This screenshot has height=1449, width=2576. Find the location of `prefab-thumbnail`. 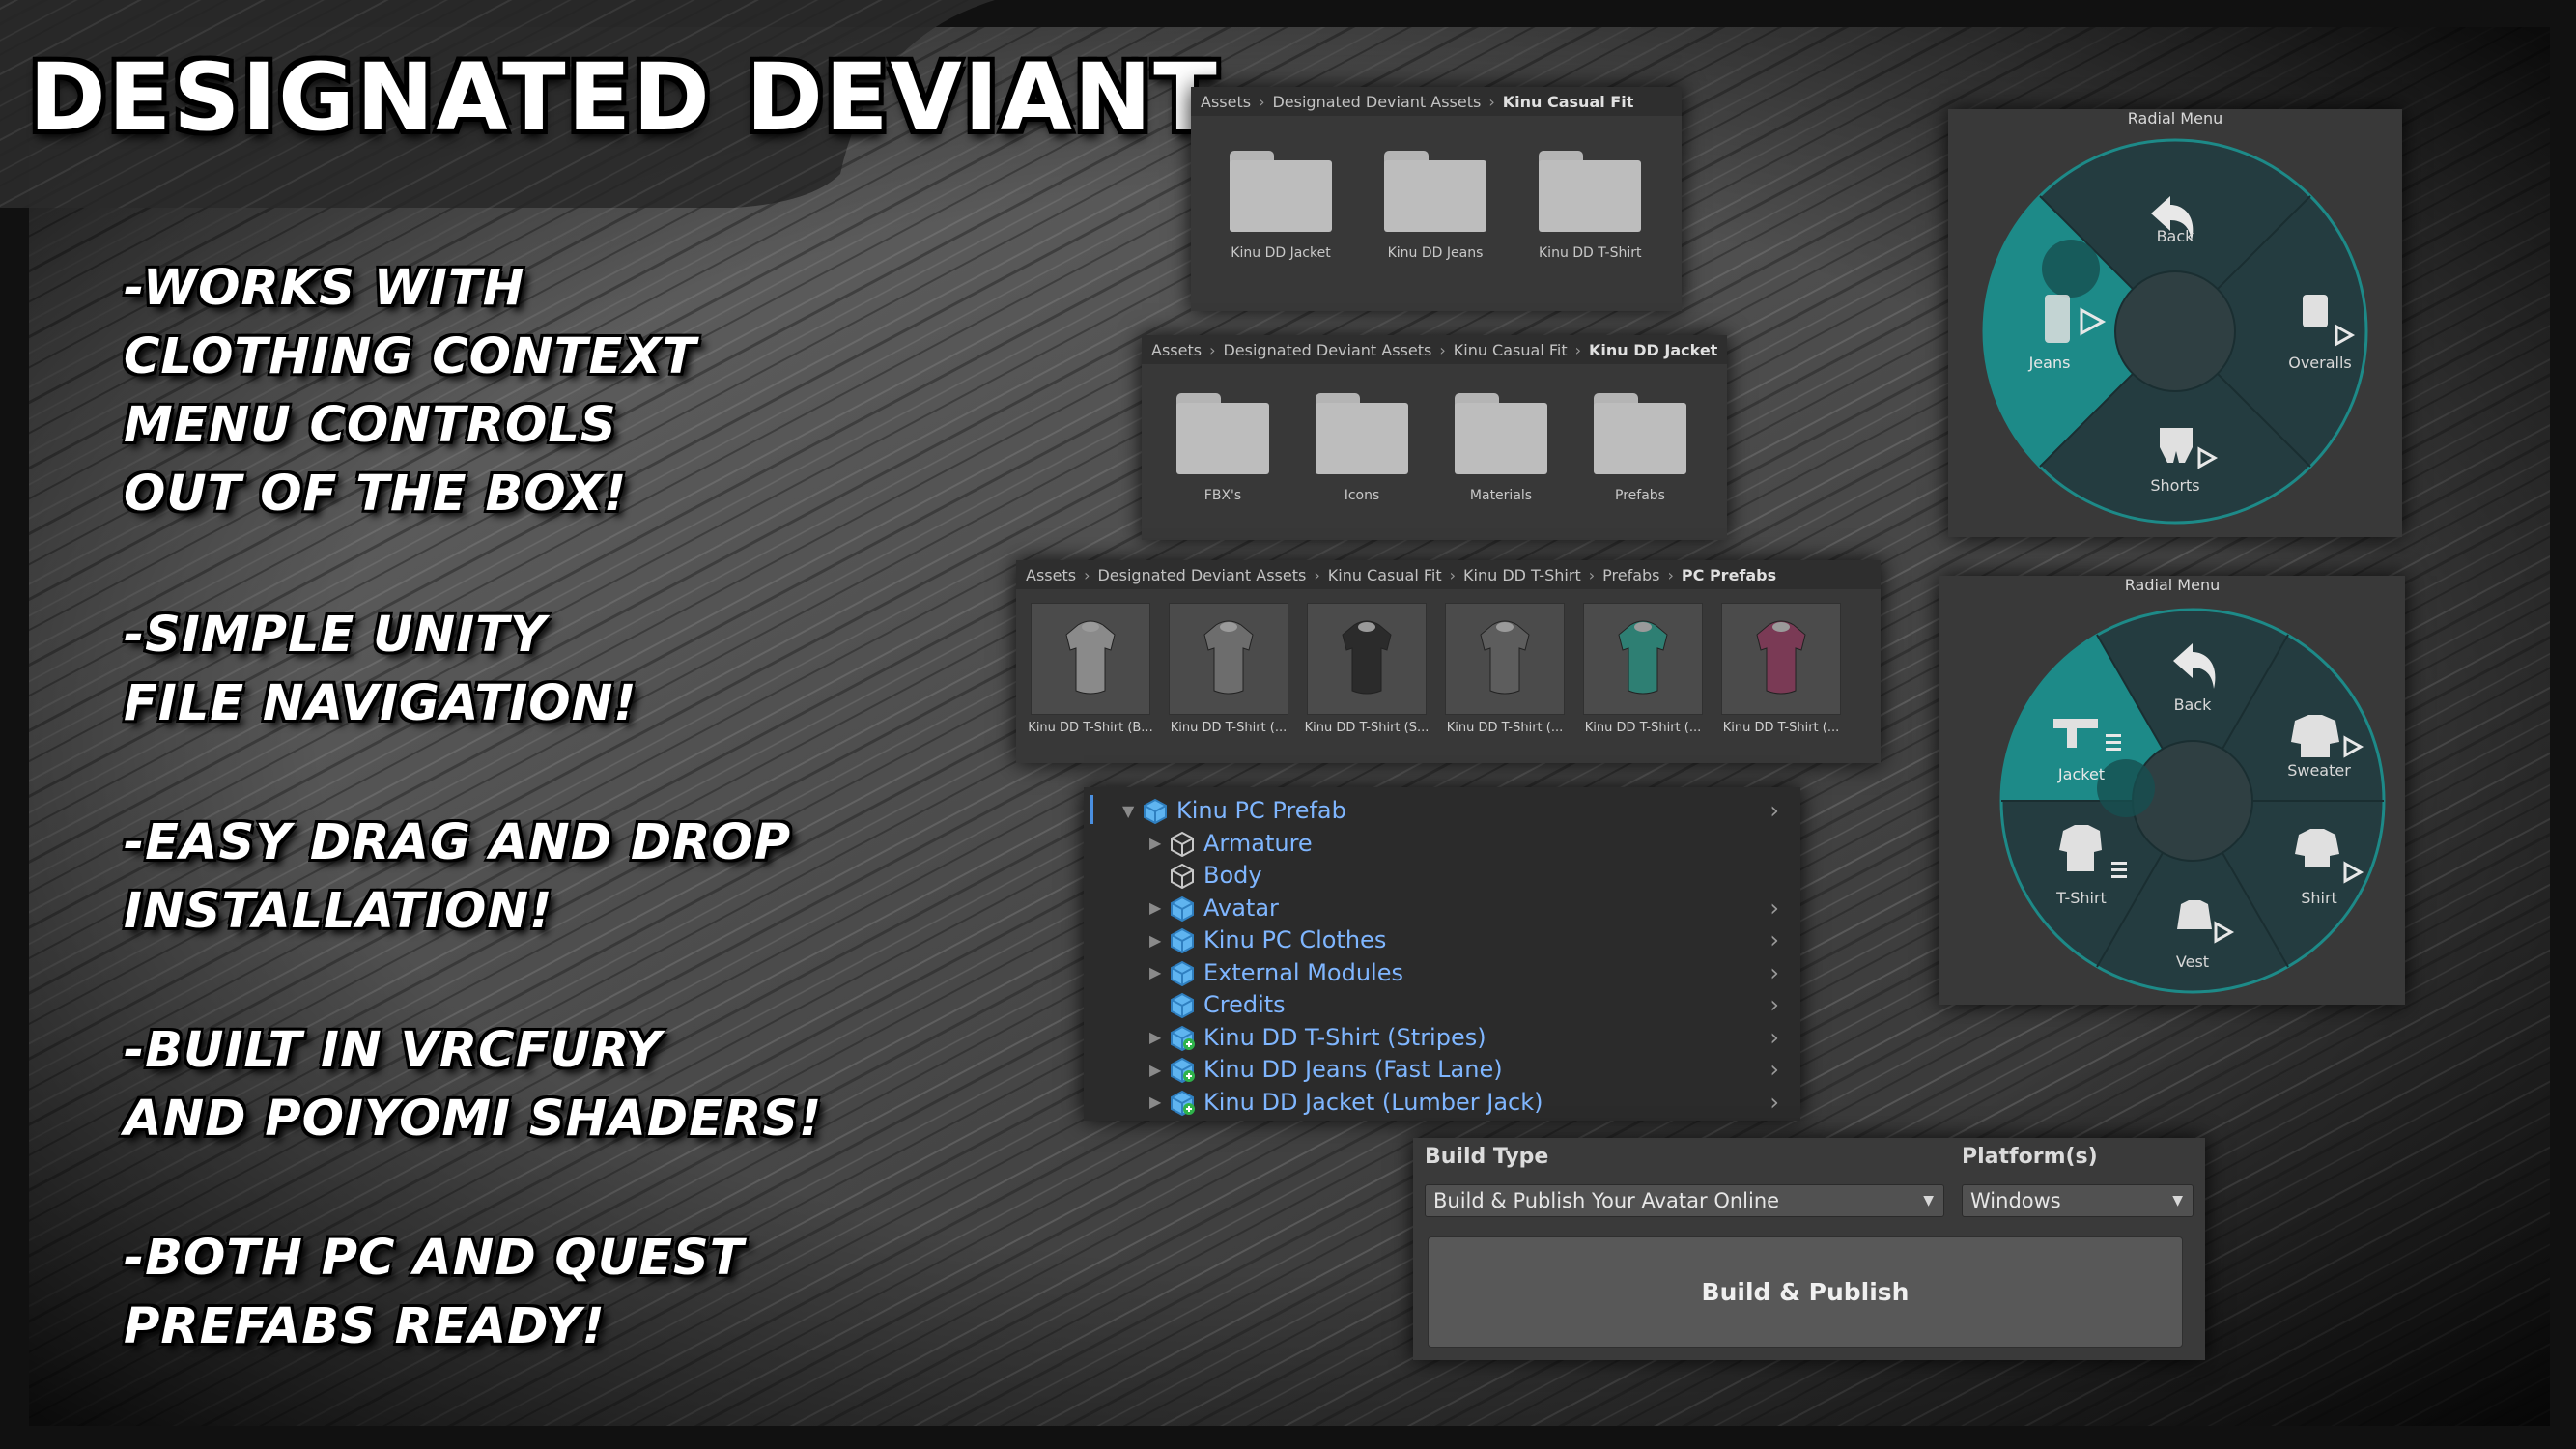

prefab-thumbnail is located at coordinates (1781, 659).